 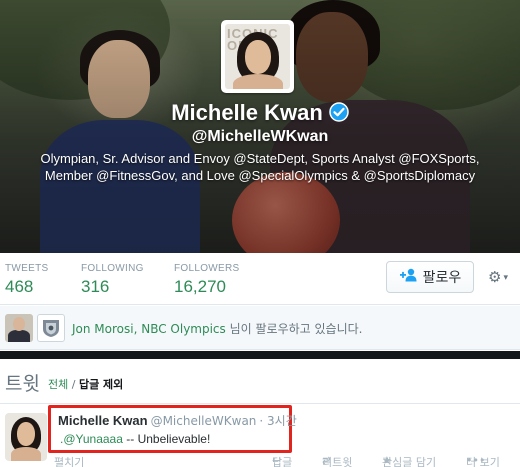 I want to click on section-divider, so click(x=260, y=355).